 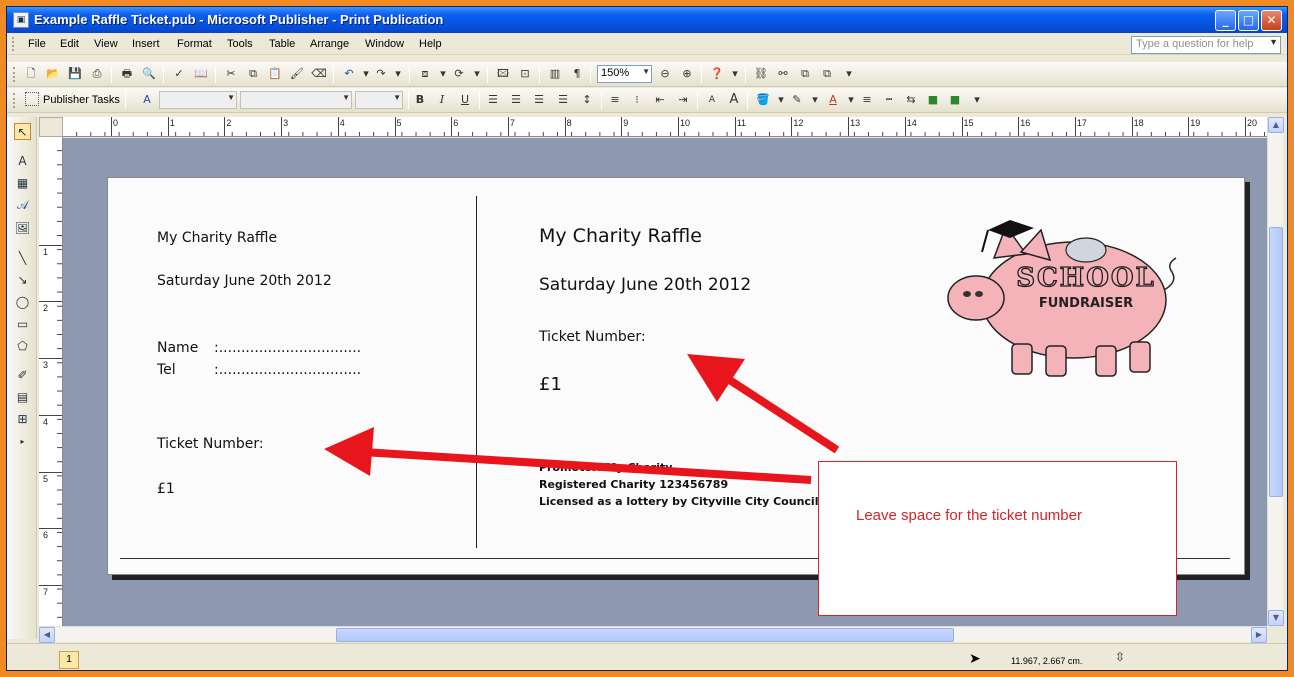 What do you see at coordinates (147, 100) in the screenshot?
I see `styles-icon: A` at bounding box center [147, 100].